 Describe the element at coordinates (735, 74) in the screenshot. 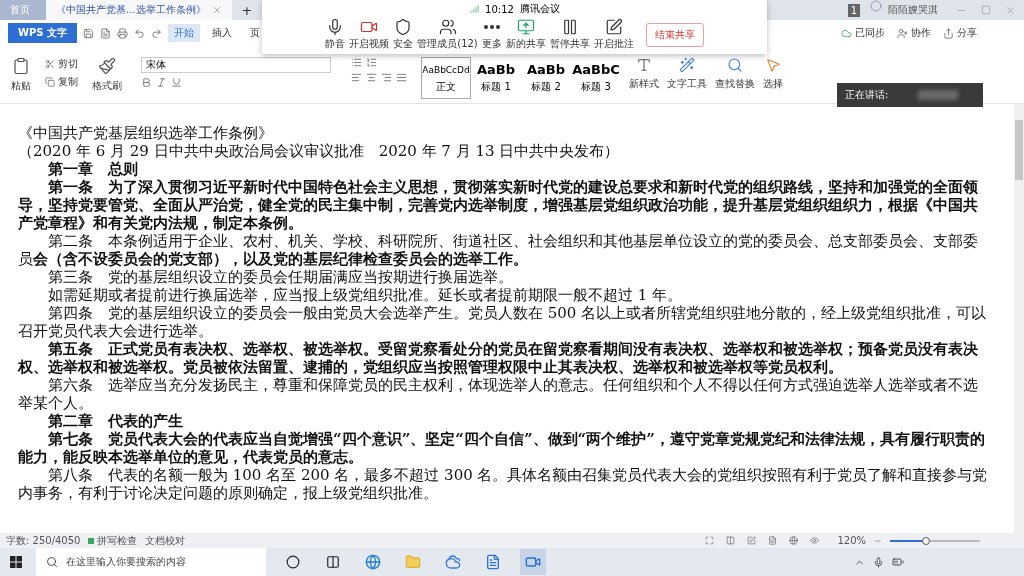

I see `ribbon-tool-button: 查找替换` at that location.